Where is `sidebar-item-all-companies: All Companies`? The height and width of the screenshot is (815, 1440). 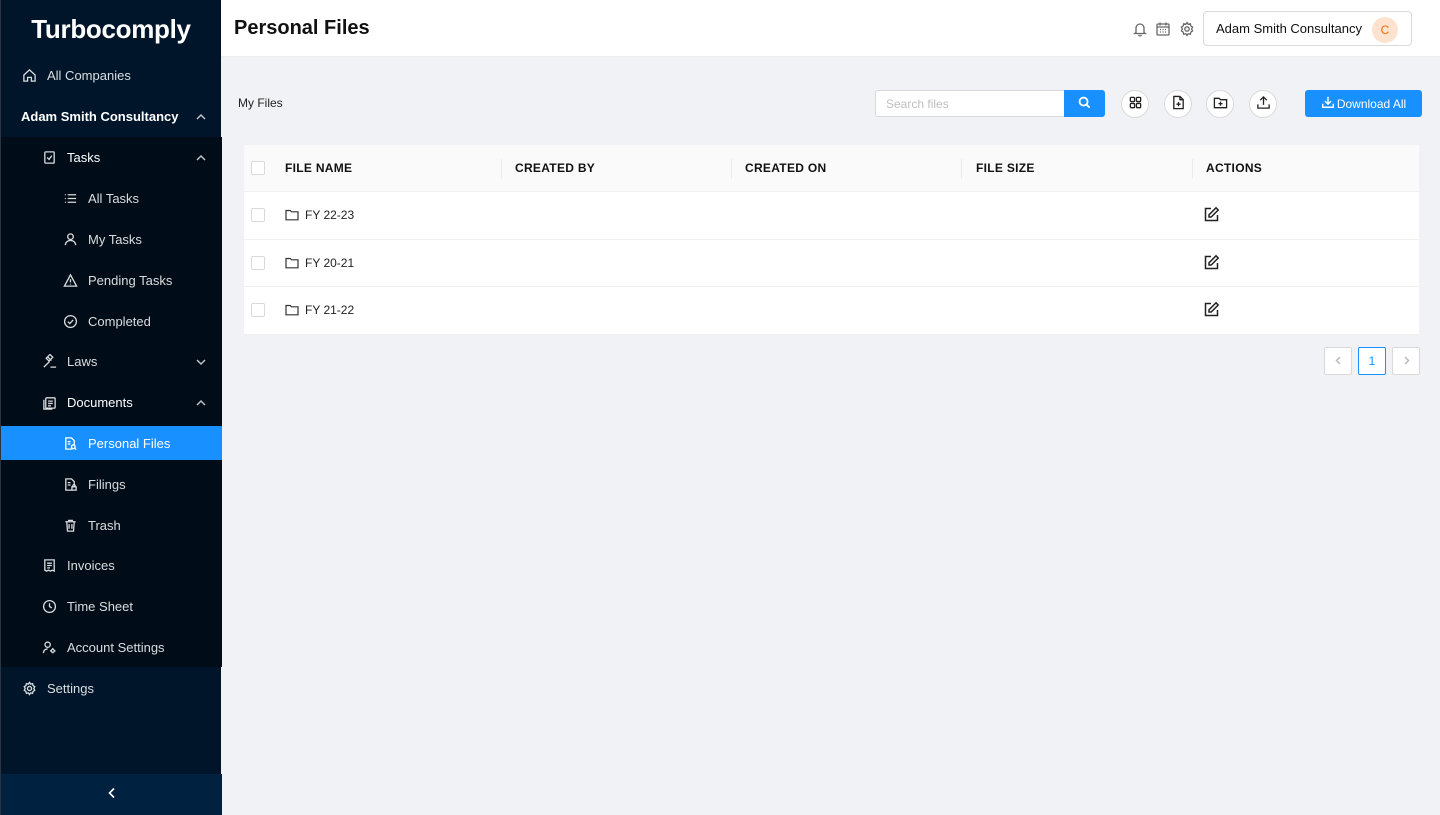
sidebar-item-all-companies: All Companies is located at coordinates (111, 75).